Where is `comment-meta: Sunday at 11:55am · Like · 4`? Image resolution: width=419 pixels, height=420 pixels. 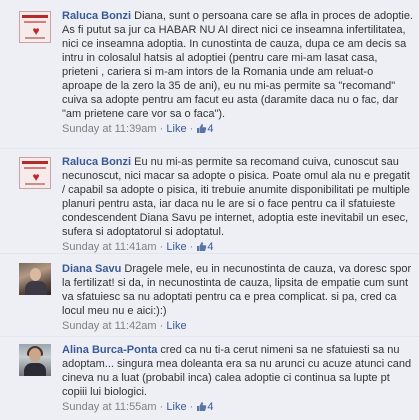 comment-meta: Sunday at 11:55am · Like · 4 is located at coordinates (239, 407).